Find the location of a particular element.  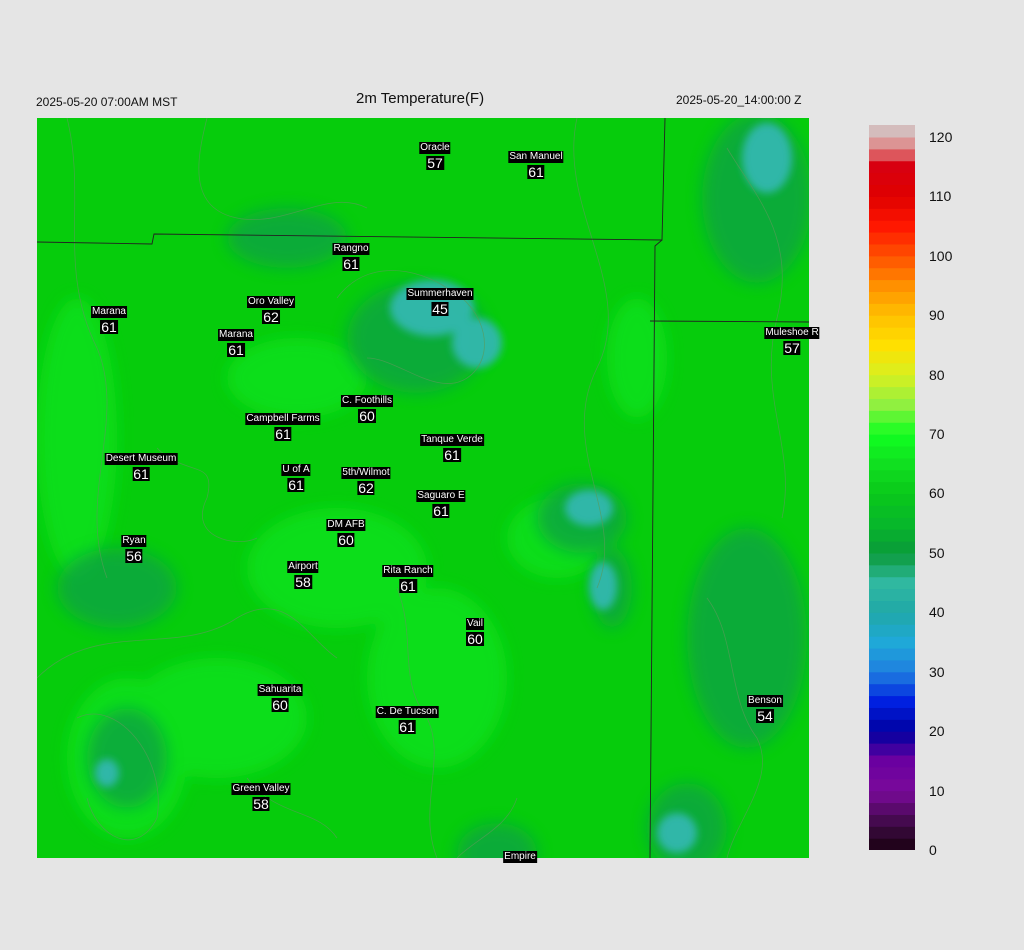

colorbar-tick-label: 70 is located at coordinates (937, 434).